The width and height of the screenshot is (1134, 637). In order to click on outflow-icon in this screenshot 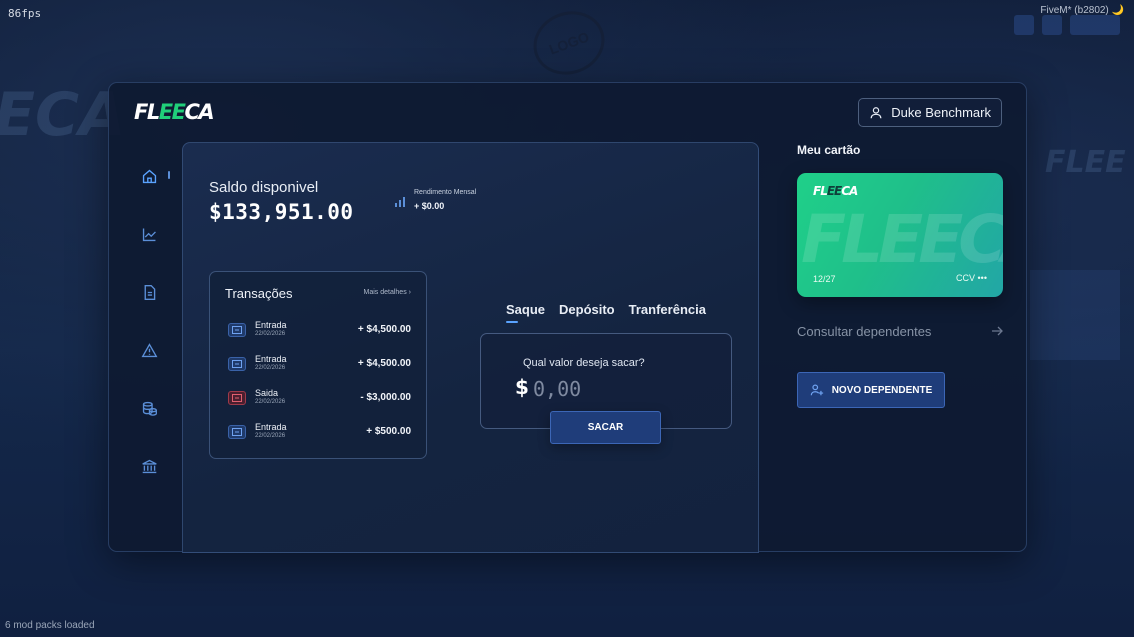, I will do `click(237, 398)`.